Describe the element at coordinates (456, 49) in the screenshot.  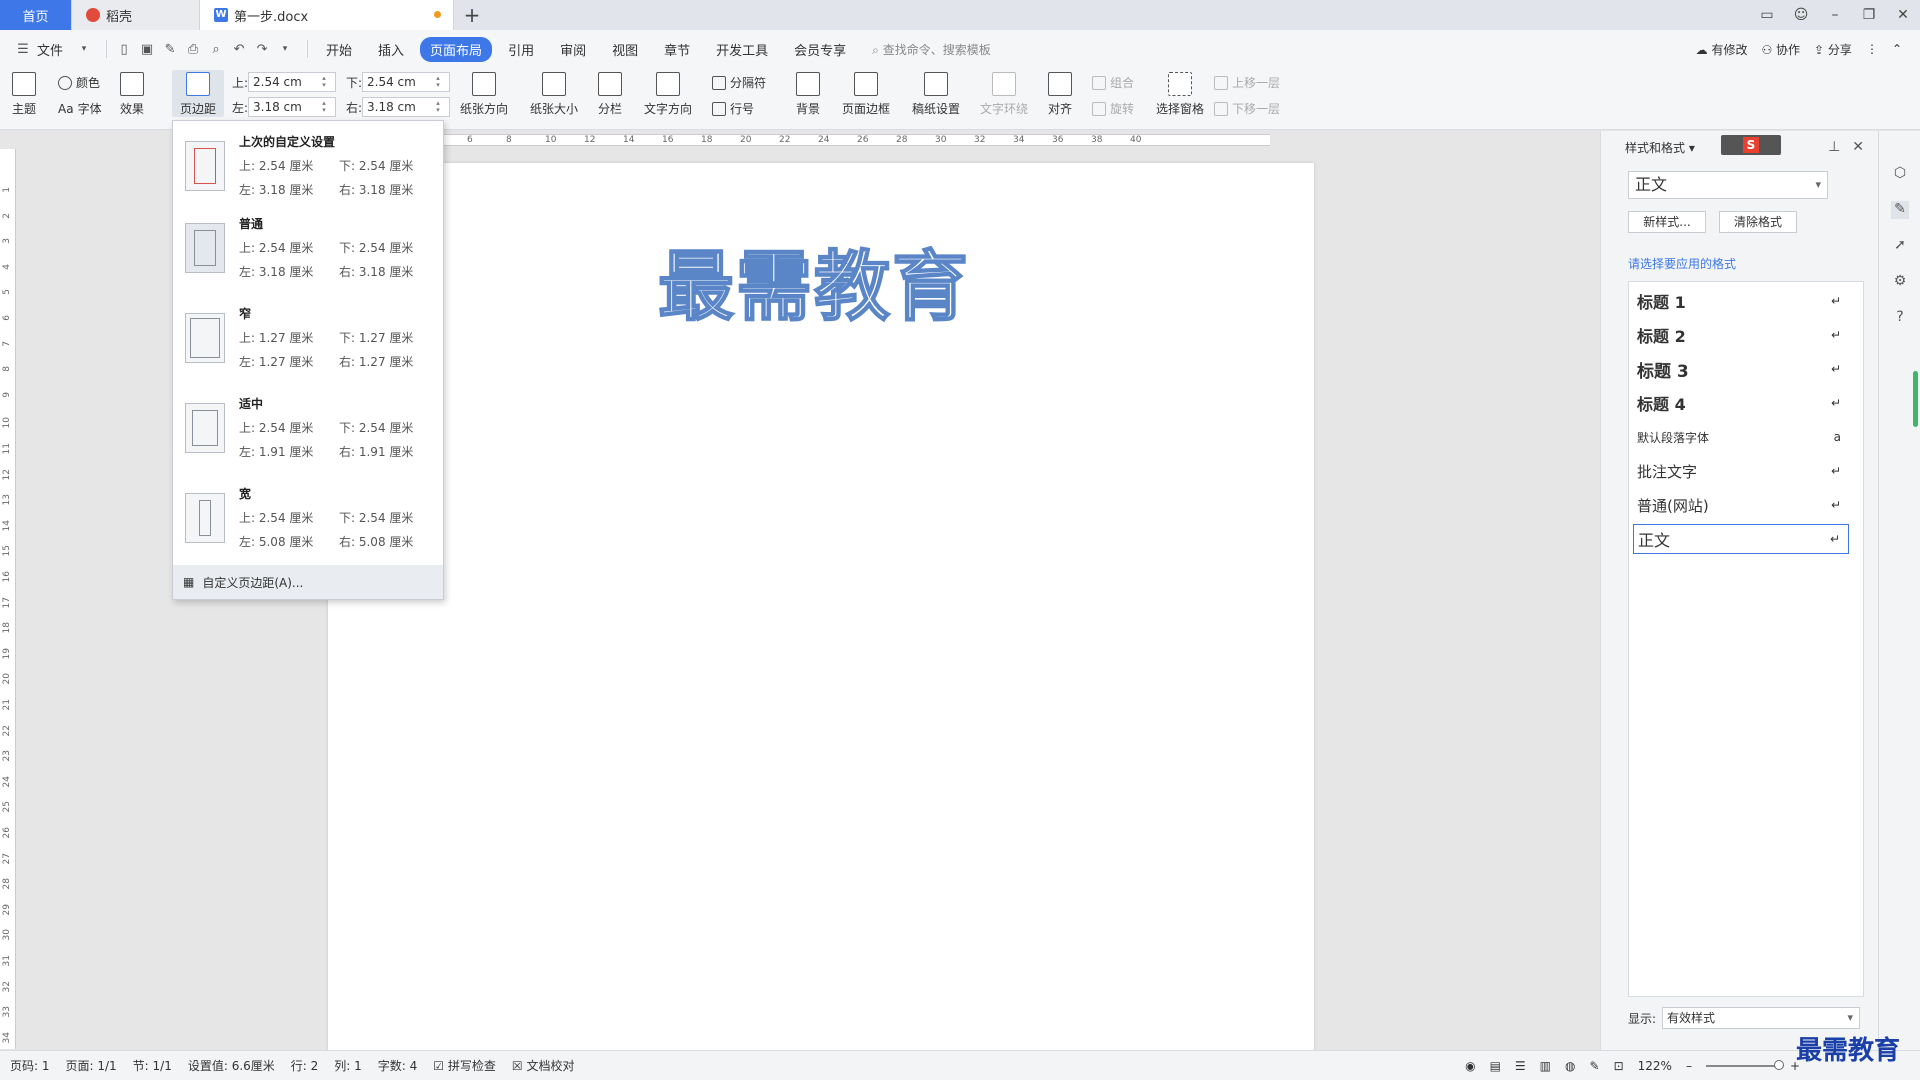
I see `menu-page-layout: 页面布局` at that location.